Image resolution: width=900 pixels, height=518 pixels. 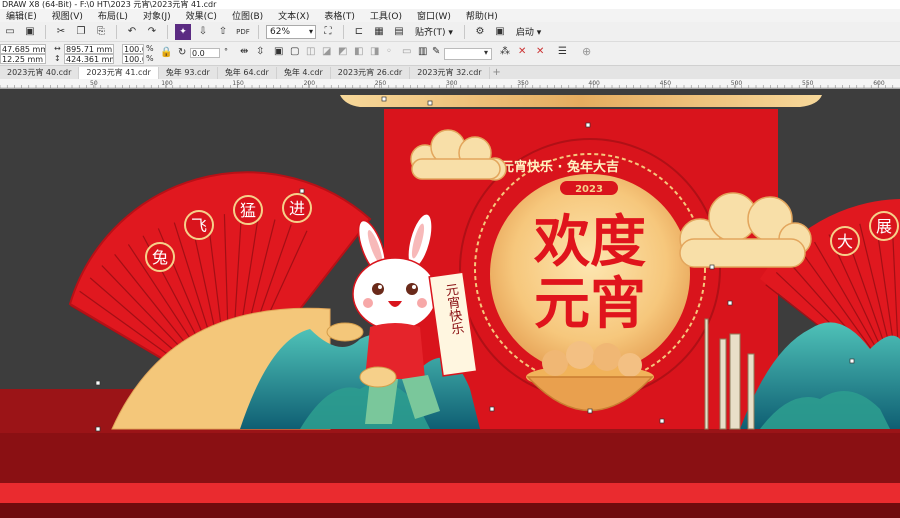 I want to click on fan-char: 飞, so click(x=199, y=225).